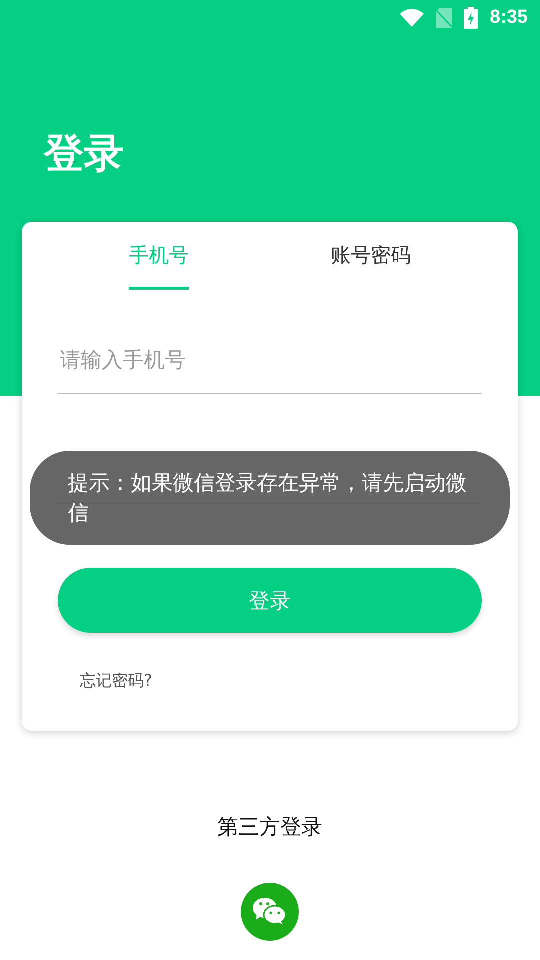  I want to click on login-tab: 账号密码, so click(371, 265).